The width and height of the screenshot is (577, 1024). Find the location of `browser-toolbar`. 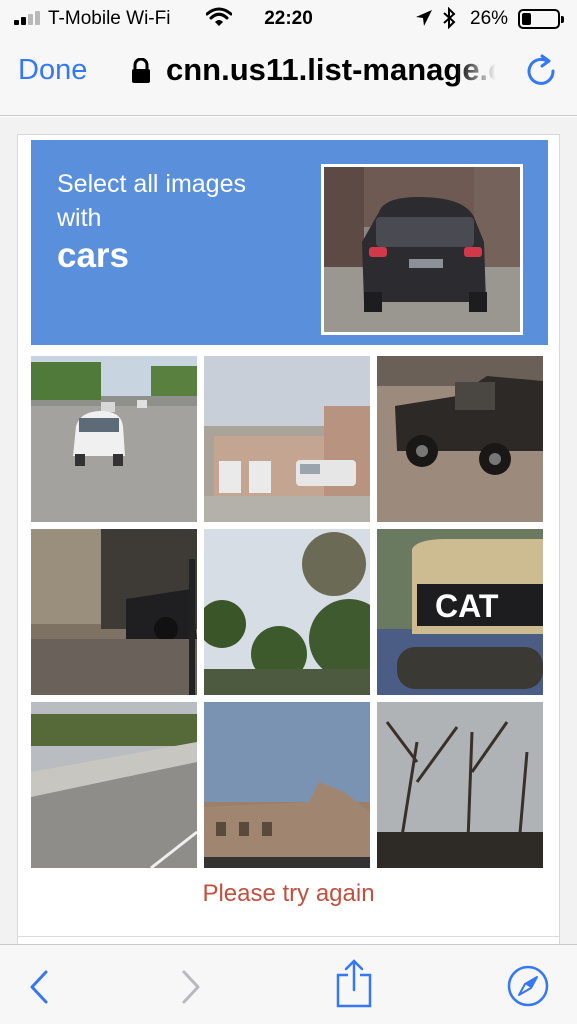

browser-toolbar is located at coordinates (288, 984).